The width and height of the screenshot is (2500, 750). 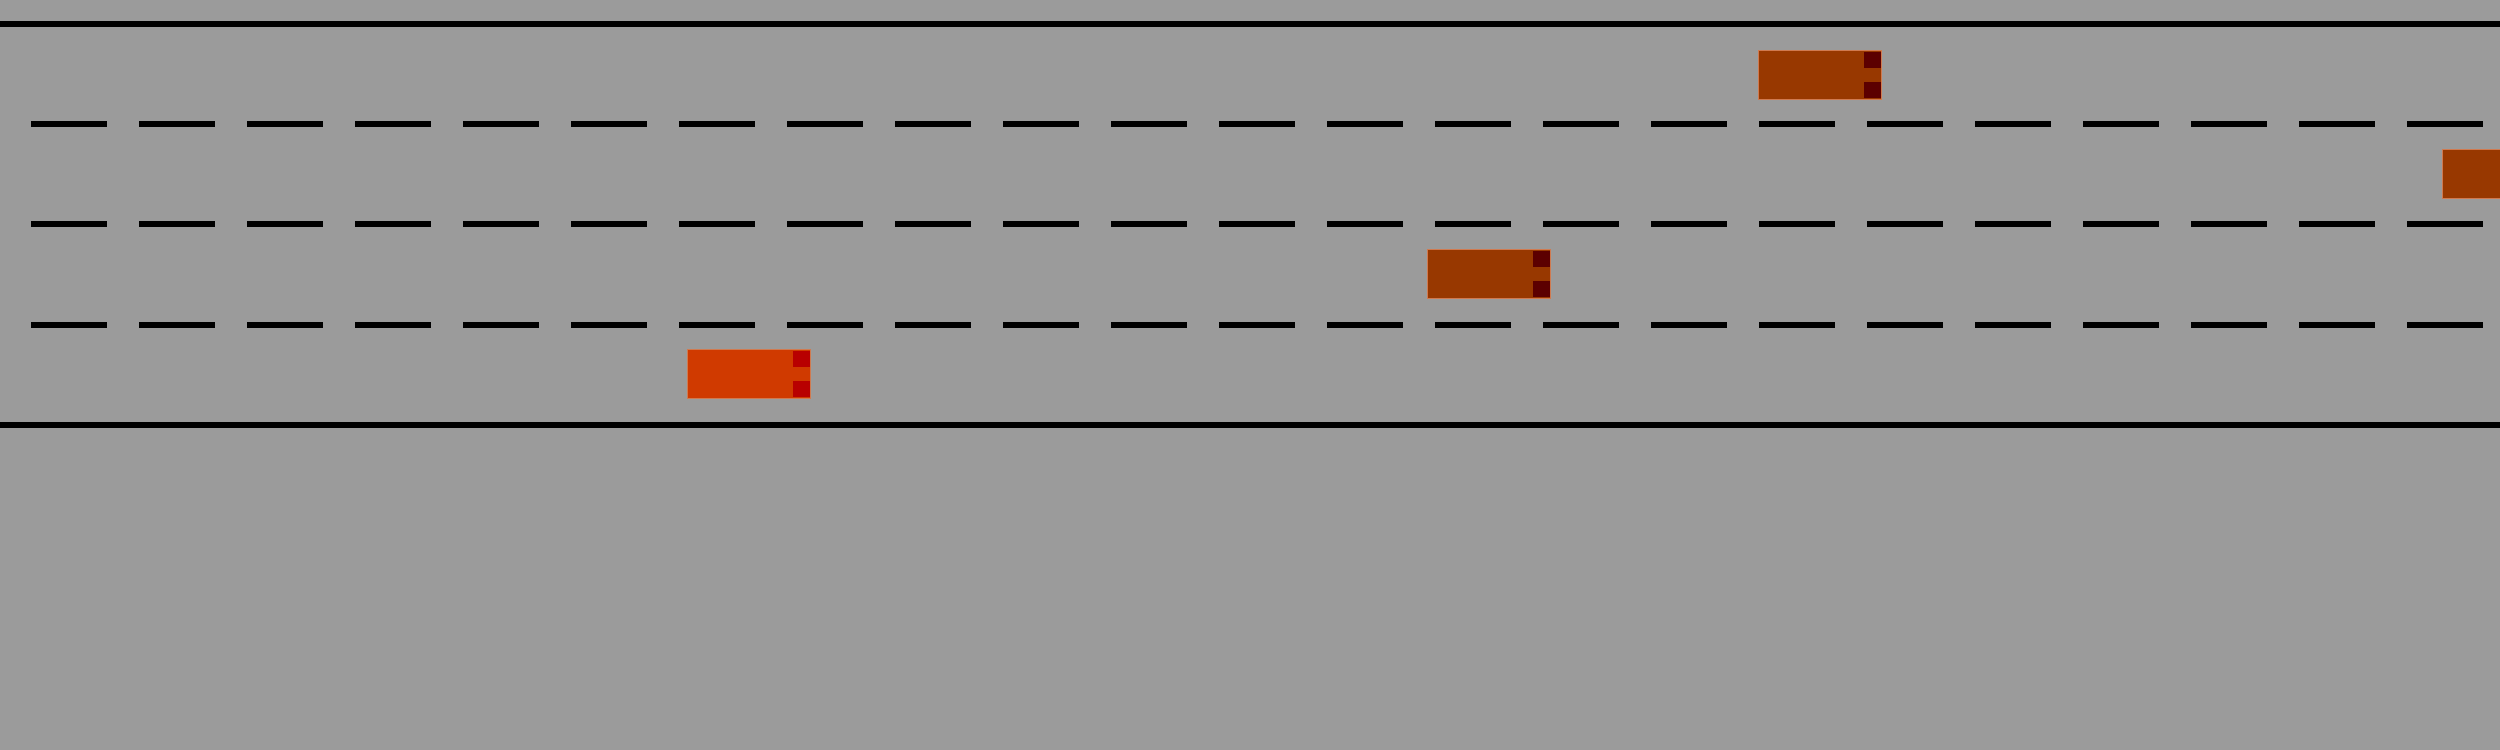 I want to click on ego-vehicle, so click(x=749, y=374).